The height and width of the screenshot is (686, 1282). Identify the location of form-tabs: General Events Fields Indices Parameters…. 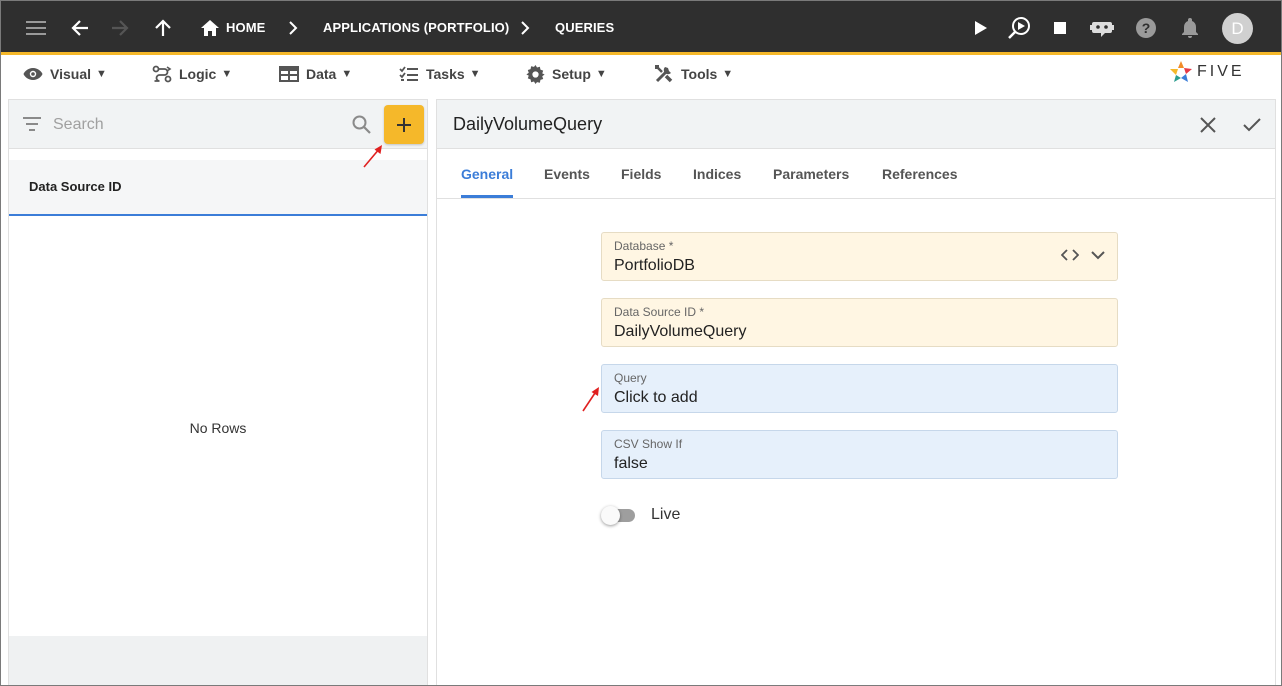
(856, 174).